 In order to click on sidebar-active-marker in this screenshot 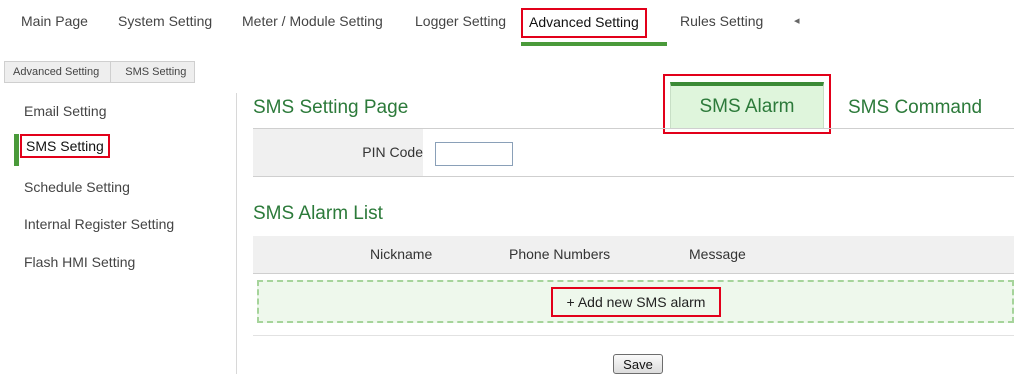, I will do `click(16, 150)`.